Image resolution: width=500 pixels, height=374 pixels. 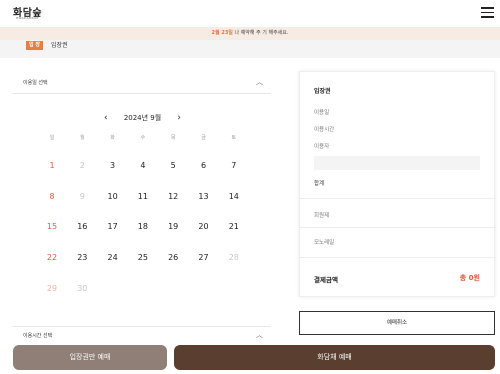 I want to click on date-section-label: 이용일 선택, so click(x=35, y=83).